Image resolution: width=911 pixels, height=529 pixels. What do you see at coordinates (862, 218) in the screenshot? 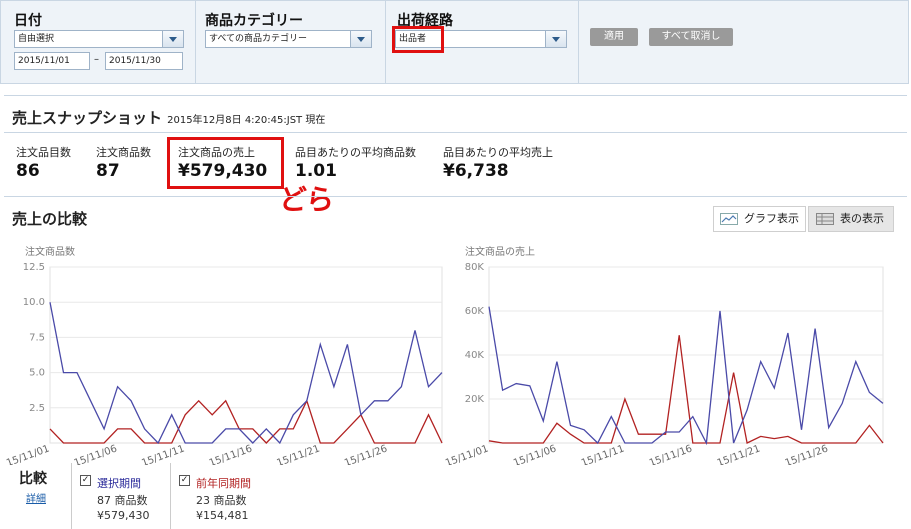
I see `table-view-label: 表の表示` at bounding box center [862, 218].